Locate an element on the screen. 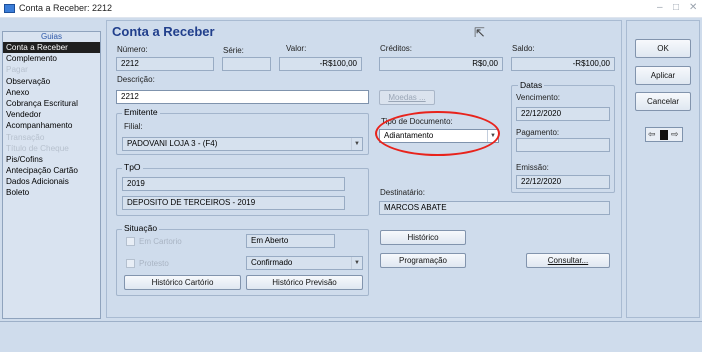 Image resolution: width=702 pixels, height=352 pixels. sidebar-item: Cobrança Escritural is located at coordinates (51, 103).